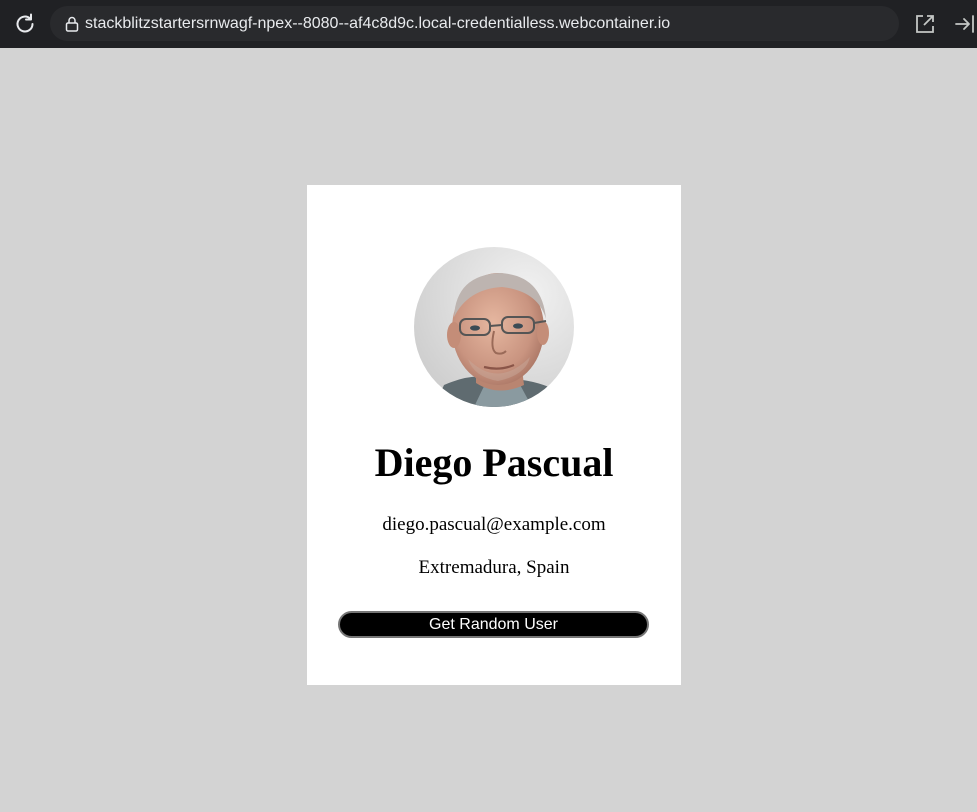 This screenshot has width=977, height=812. What do you see at coordinates (494, 462) in the screenshot?
I see `user-name: Diego Pascual` at bounding box center [494, 462].